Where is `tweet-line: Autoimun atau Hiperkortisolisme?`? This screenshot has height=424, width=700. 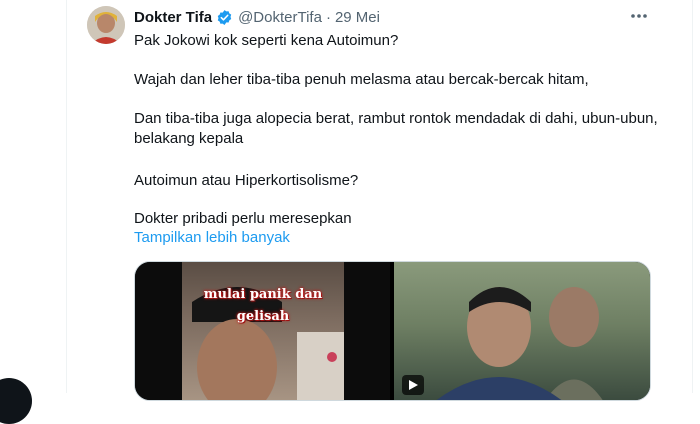 tweet-line: Autoimun atau Hiperkortisolisme? is located at coordinates (246, 180).